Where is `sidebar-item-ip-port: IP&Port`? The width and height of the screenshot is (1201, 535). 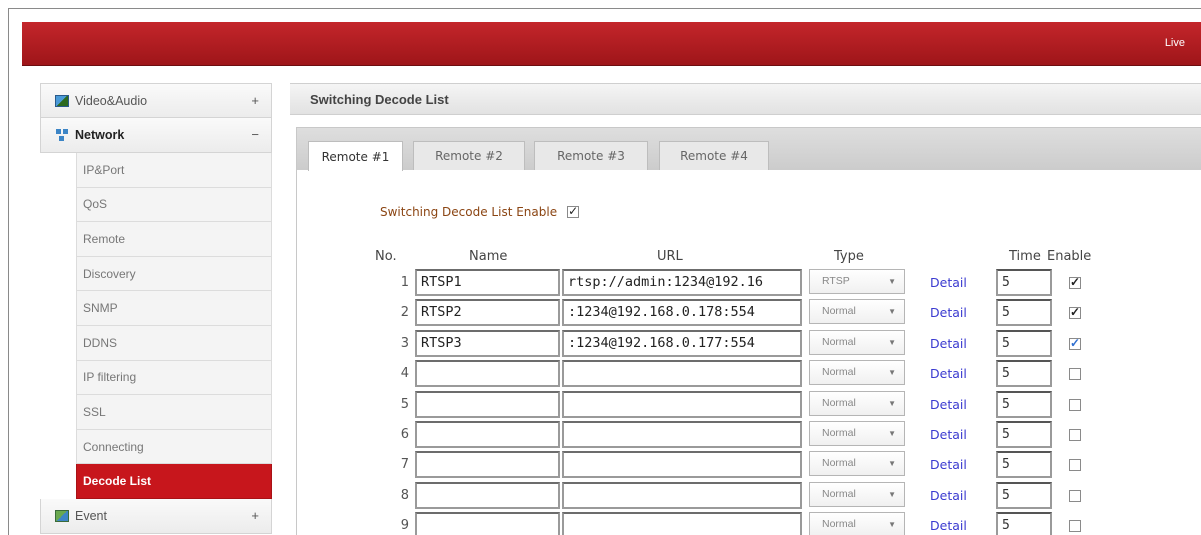 sidebar-item-ip-port: IP&Port is located at coordinates (174, 170).